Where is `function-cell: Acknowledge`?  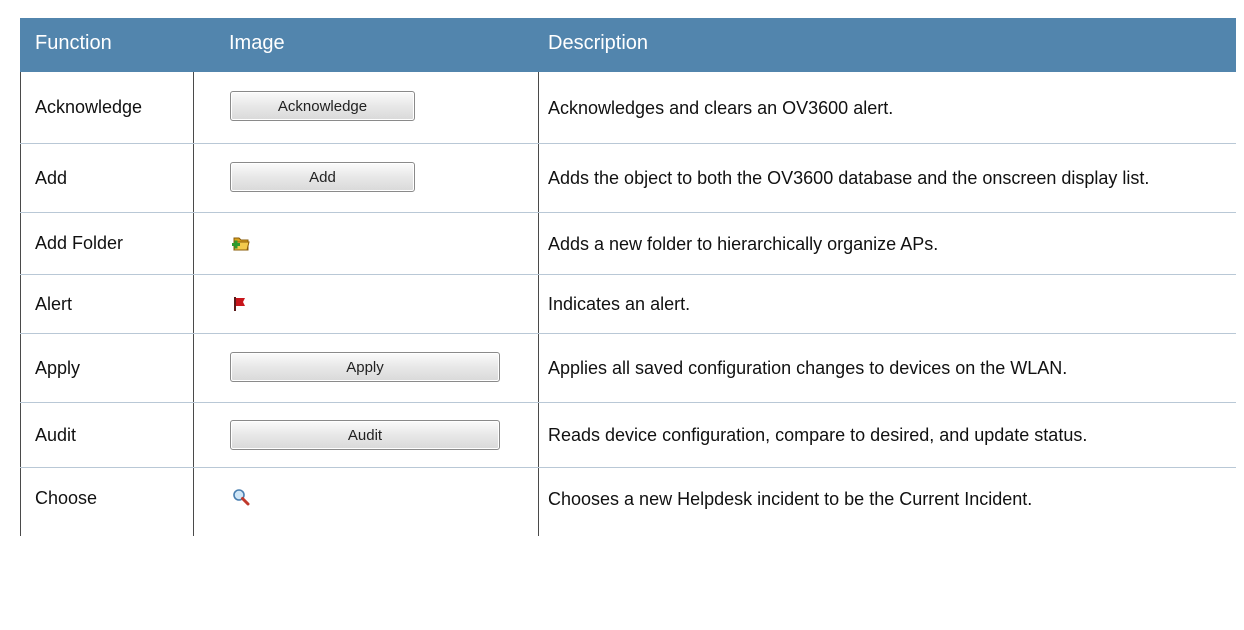 function-cell: Acknowledge is located at coordinates (106, 107).